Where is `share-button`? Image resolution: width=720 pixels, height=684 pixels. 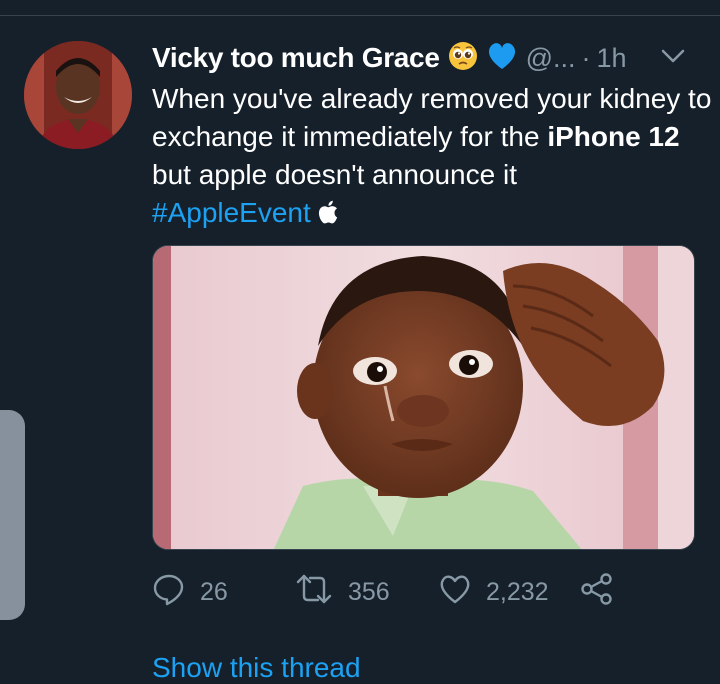
share-button is located at coordinates (597, 592).